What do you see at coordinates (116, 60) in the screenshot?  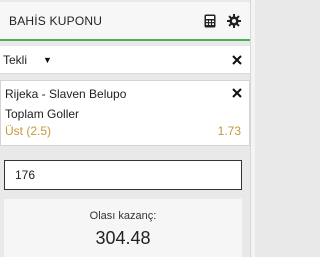 I see `bet-type-dropdown: Tekli ▼` at bounding box center [116, 60].